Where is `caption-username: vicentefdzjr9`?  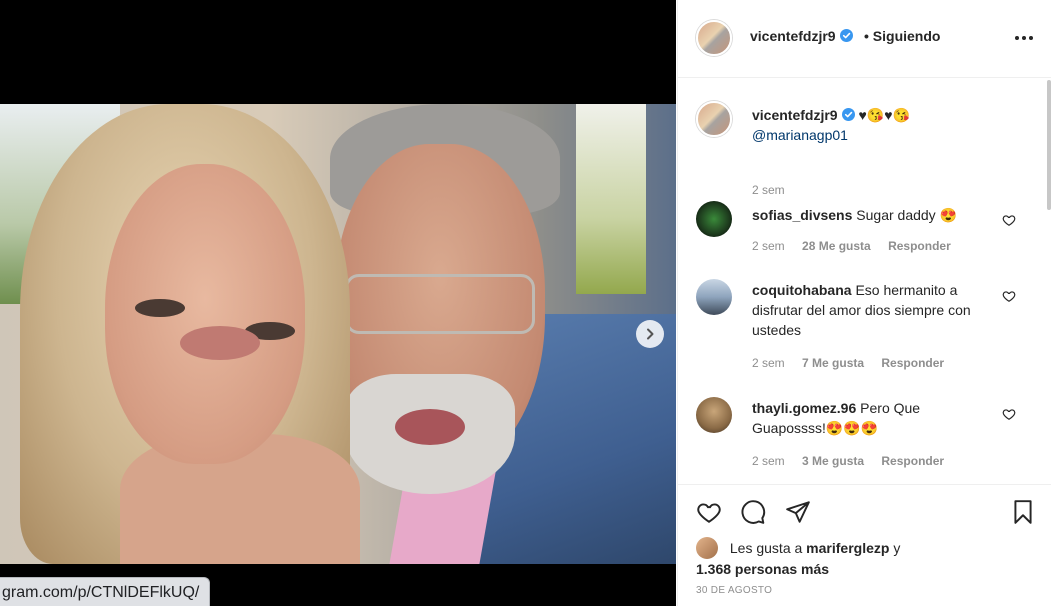
caption-username: vicentefdzjr9 is located at coordinates (795, 115).